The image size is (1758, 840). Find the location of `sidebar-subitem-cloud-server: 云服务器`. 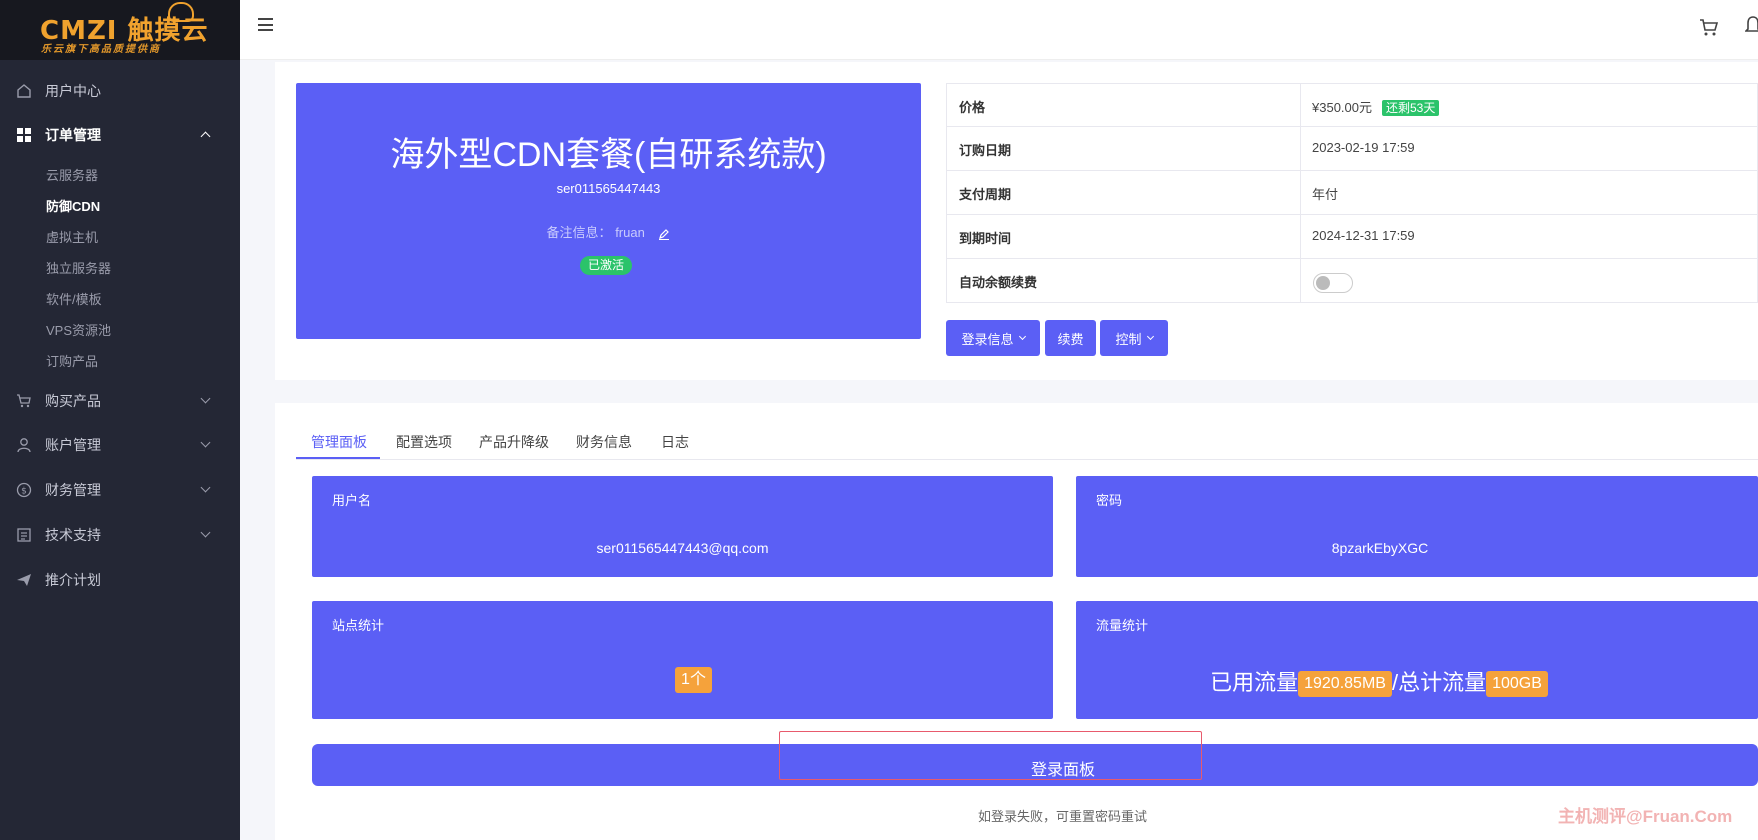

sidebar-subitem-cloud-server: 云服务器 is located at coordinates (72, 174).